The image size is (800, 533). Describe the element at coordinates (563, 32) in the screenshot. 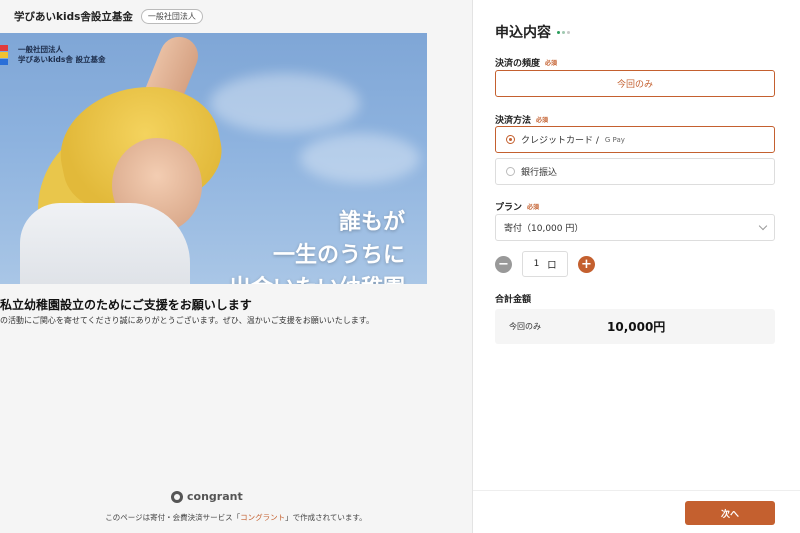

I see `progress-dots` at that location.